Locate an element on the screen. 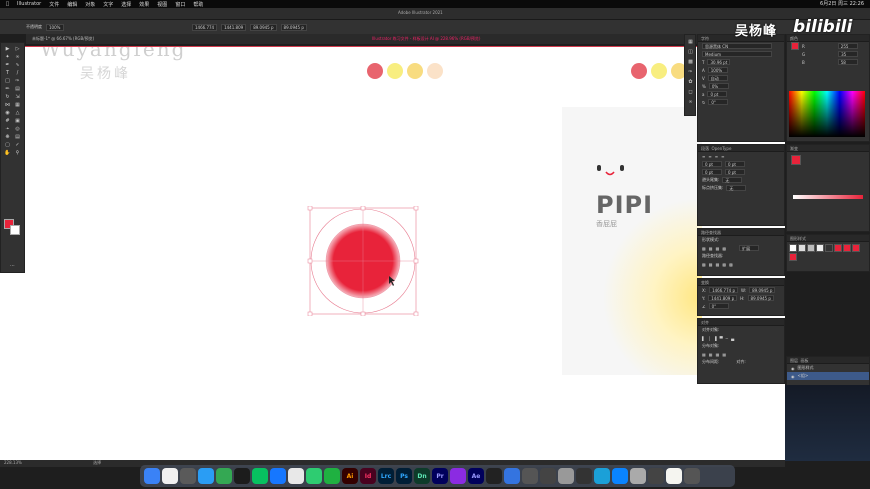 This screenshot has height=489, width=870. dock-app-icon-15: Ps is located at coordinates (404, 476).